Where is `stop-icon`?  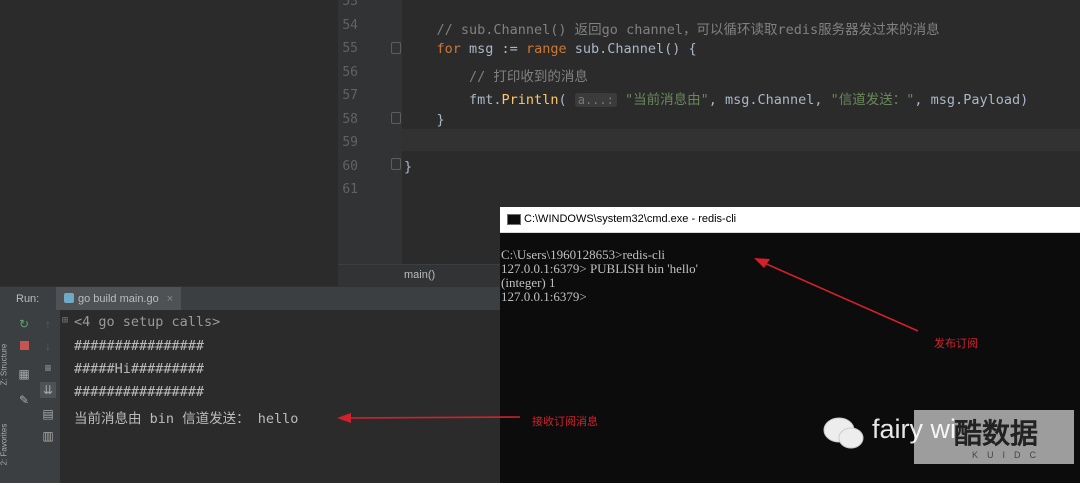 stop-icon is located at coordinates (24, 346).